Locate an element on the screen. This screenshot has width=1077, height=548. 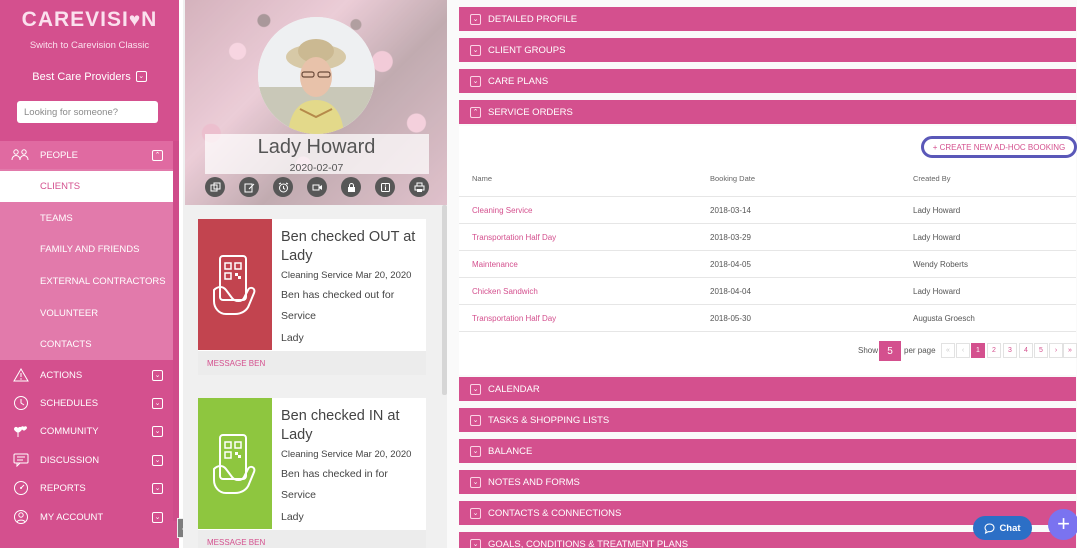
nav-reports-label: REPORTS is located at coordinates (63, 488).